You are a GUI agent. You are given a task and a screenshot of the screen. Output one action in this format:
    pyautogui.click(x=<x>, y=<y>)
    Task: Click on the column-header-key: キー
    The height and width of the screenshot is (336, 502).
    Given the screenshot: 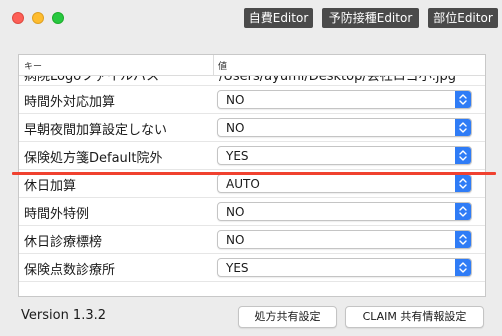 What is the action you would take?
    pyautogui.click(x=33, y=65)
    